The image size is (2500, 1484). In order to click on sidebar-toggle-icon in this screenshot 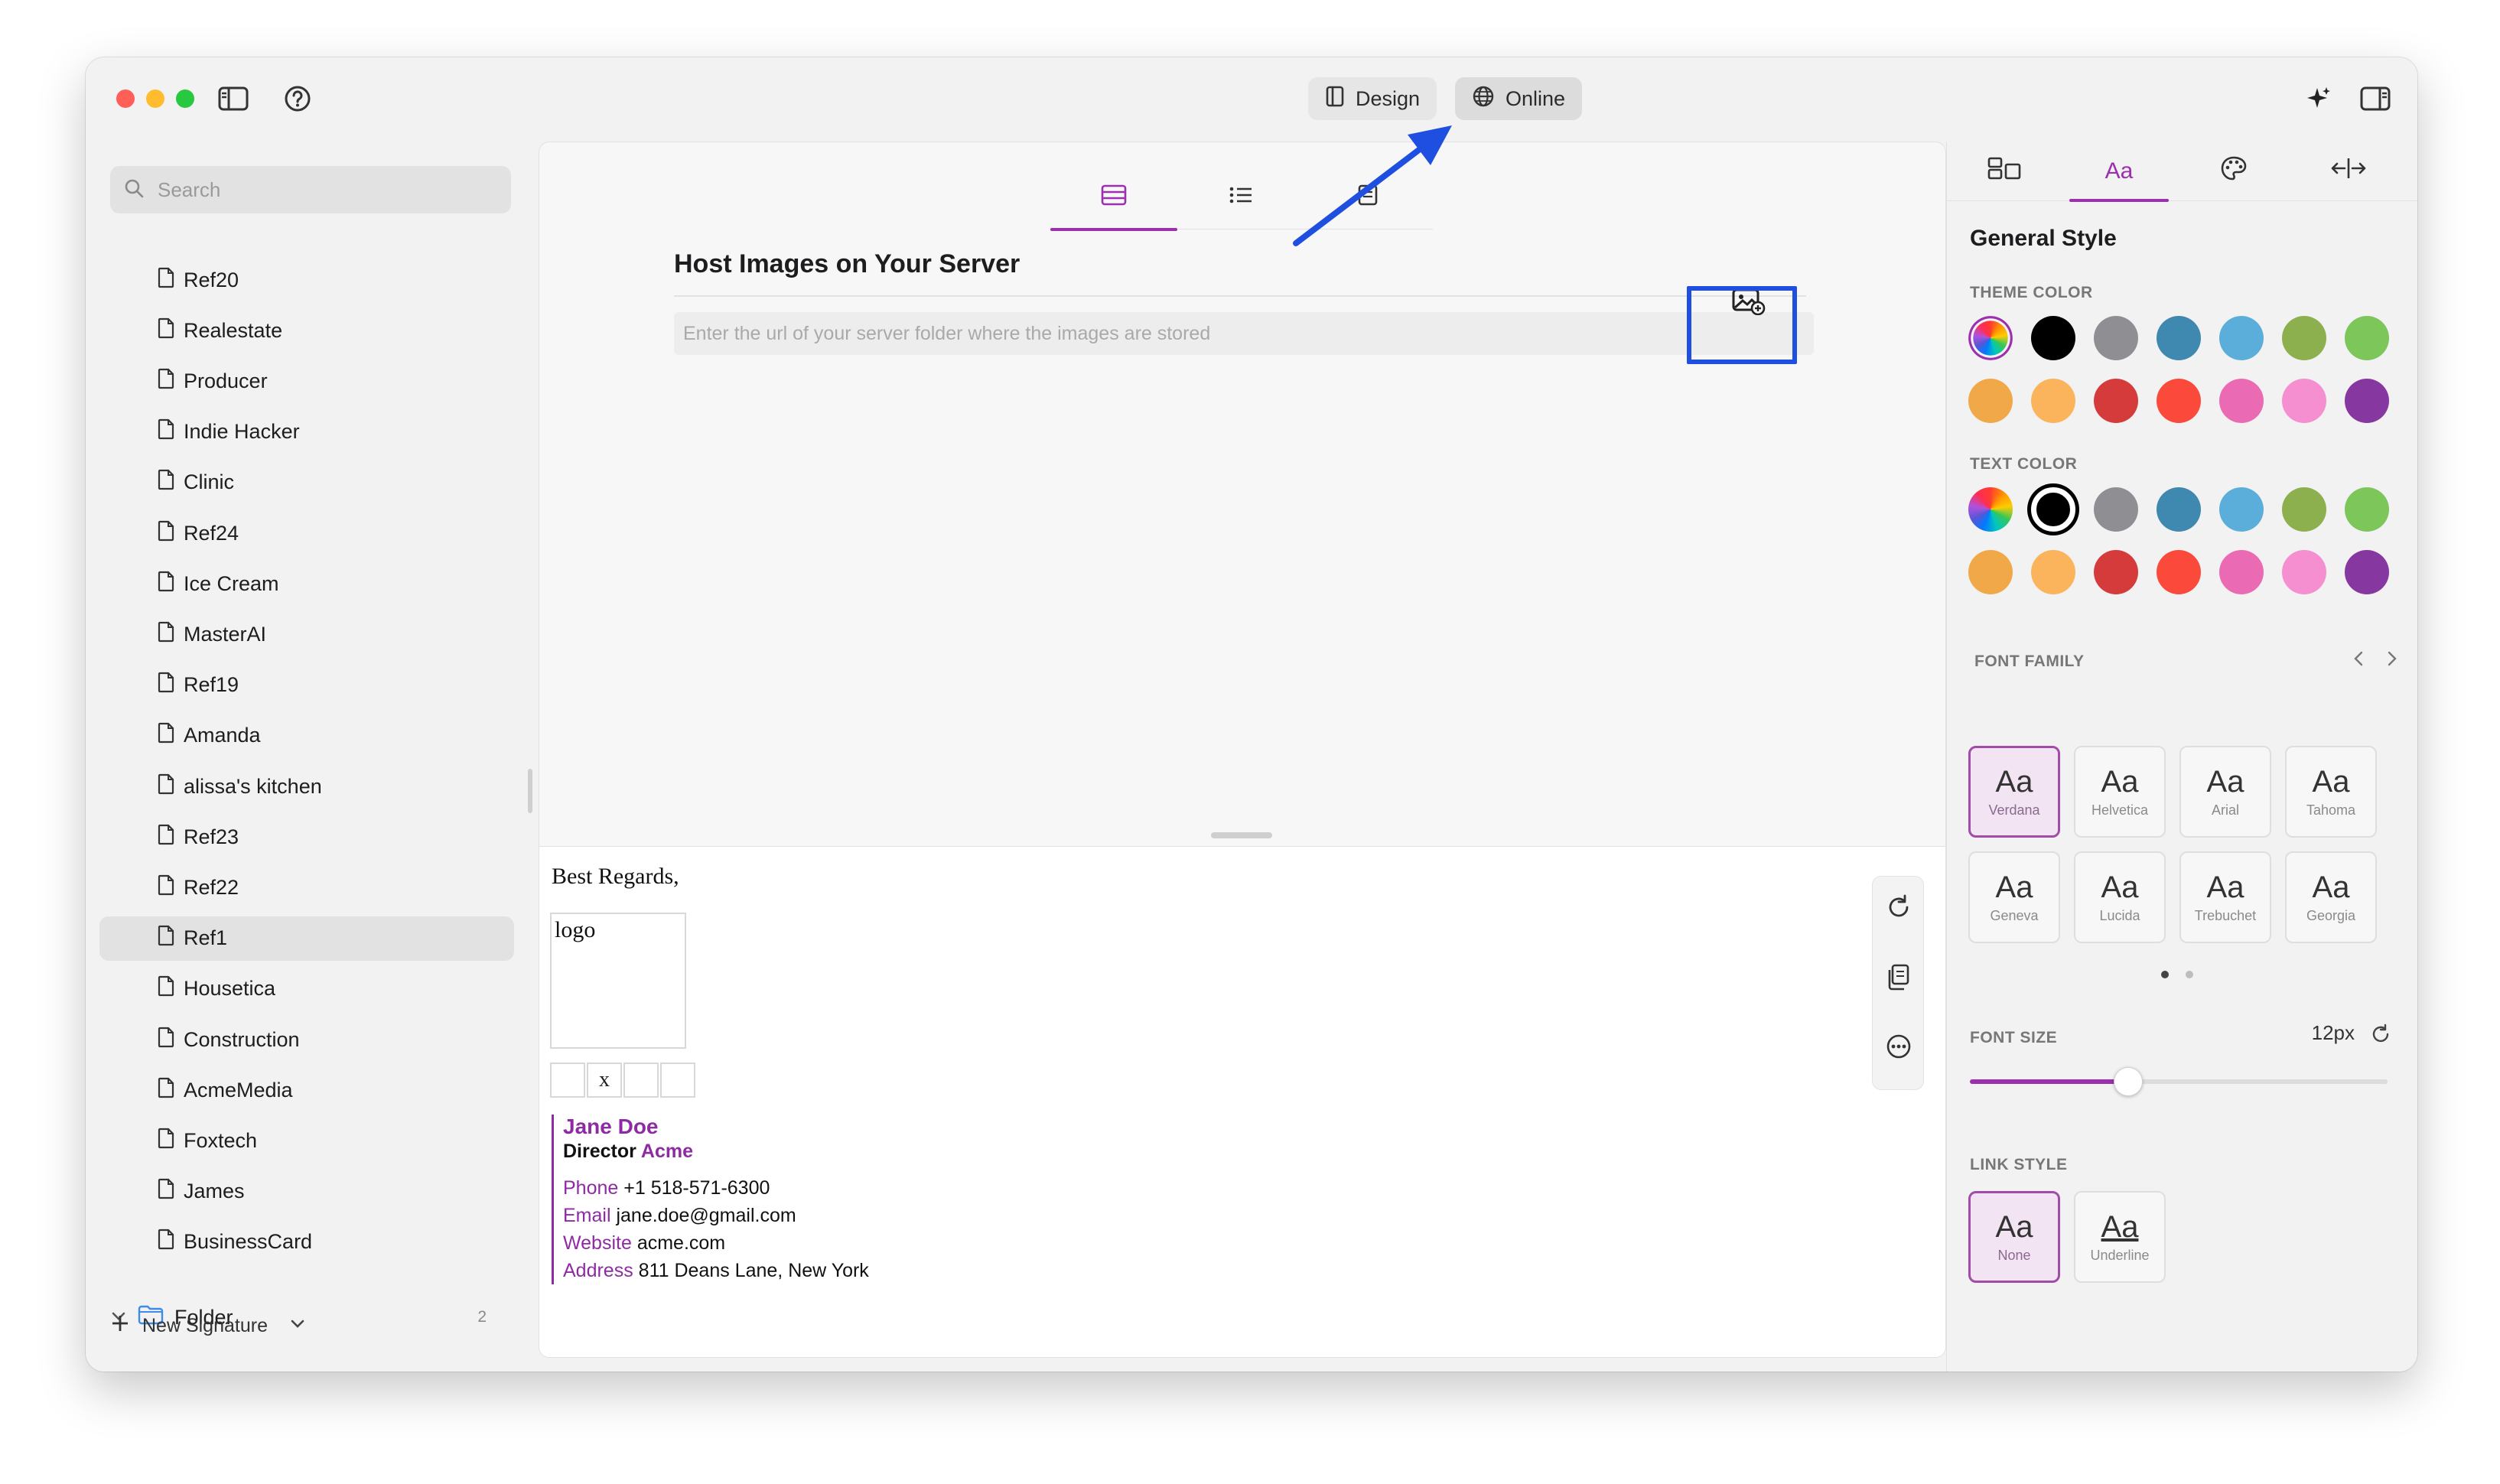, I will do `click(233, 98)`.